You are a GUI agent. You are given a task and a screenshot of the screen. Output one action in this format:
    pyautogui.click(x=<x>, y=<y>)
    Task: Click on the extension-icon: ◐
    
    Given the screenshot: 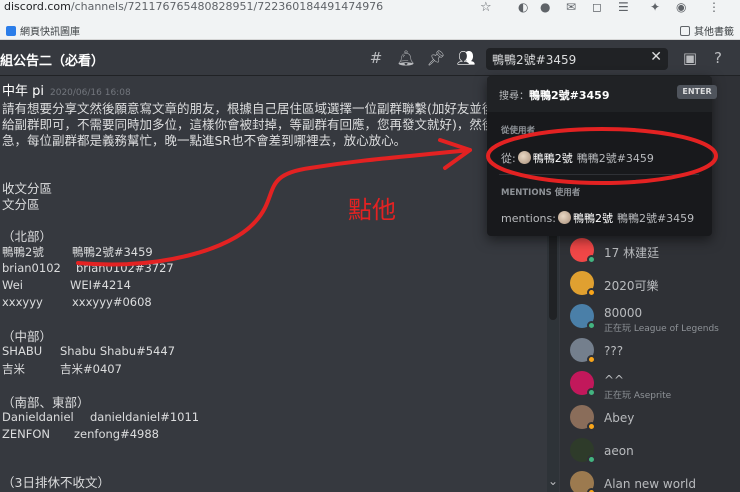 What is the action you would take?
    pyautogui.click(x=523, y=7)
    